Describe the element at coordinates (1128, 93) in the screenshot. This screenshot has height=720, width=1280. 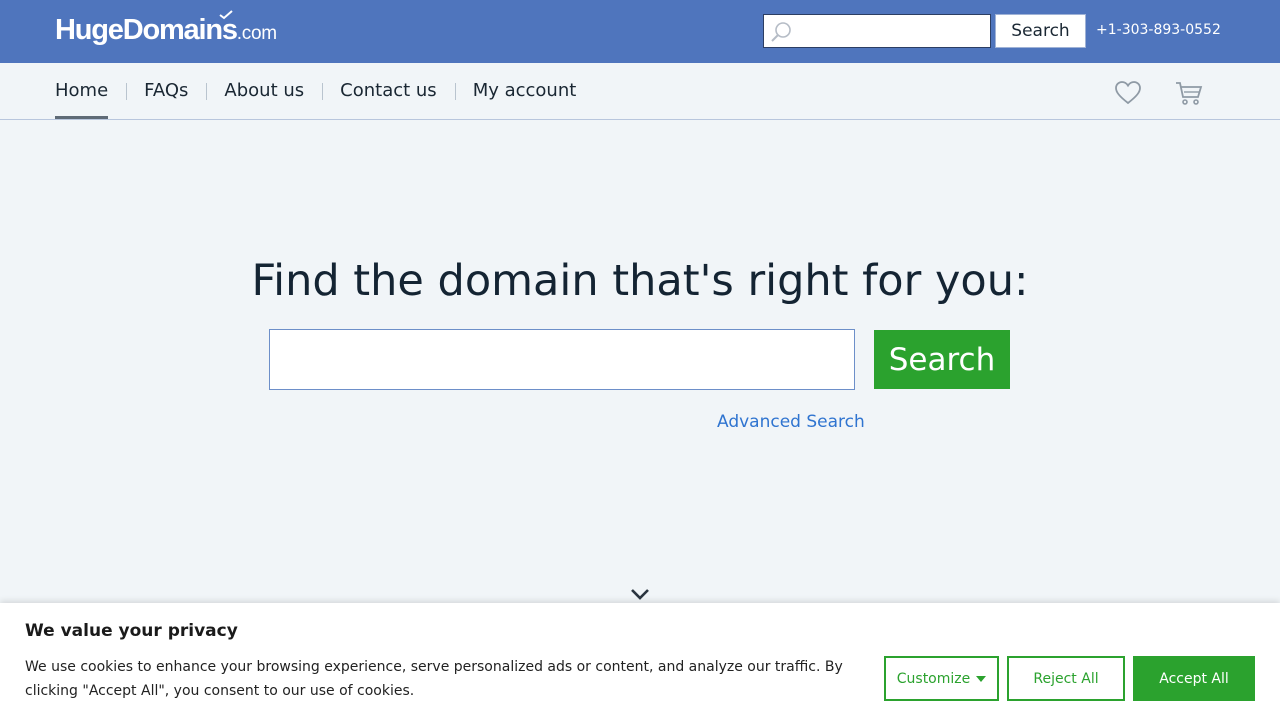
I see `heart-icon` at that location.